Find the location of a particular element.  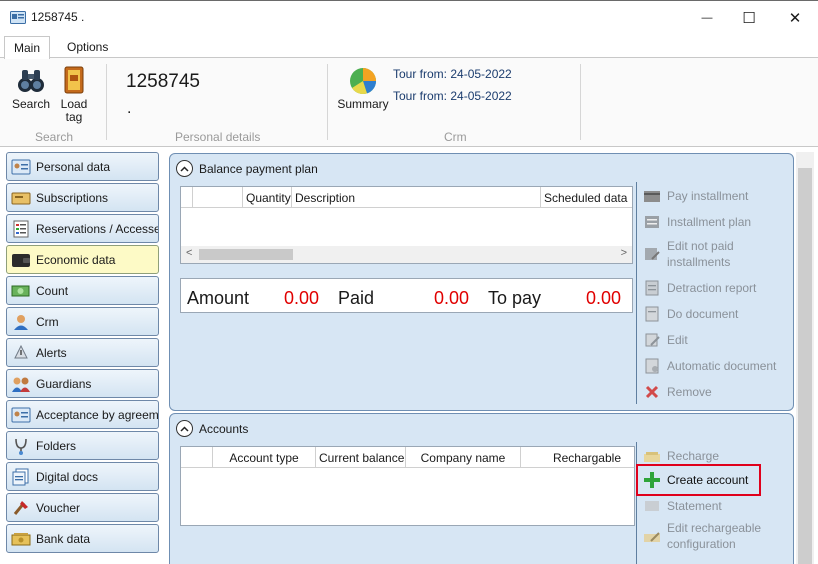

title-bar: 1258745 . — ☐ ✕ is located at coordinates (409, 16).